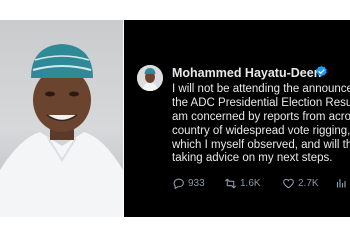 The height and width of the screenshot is (250, 350). I want to click on views-icon, so click(341, 183).